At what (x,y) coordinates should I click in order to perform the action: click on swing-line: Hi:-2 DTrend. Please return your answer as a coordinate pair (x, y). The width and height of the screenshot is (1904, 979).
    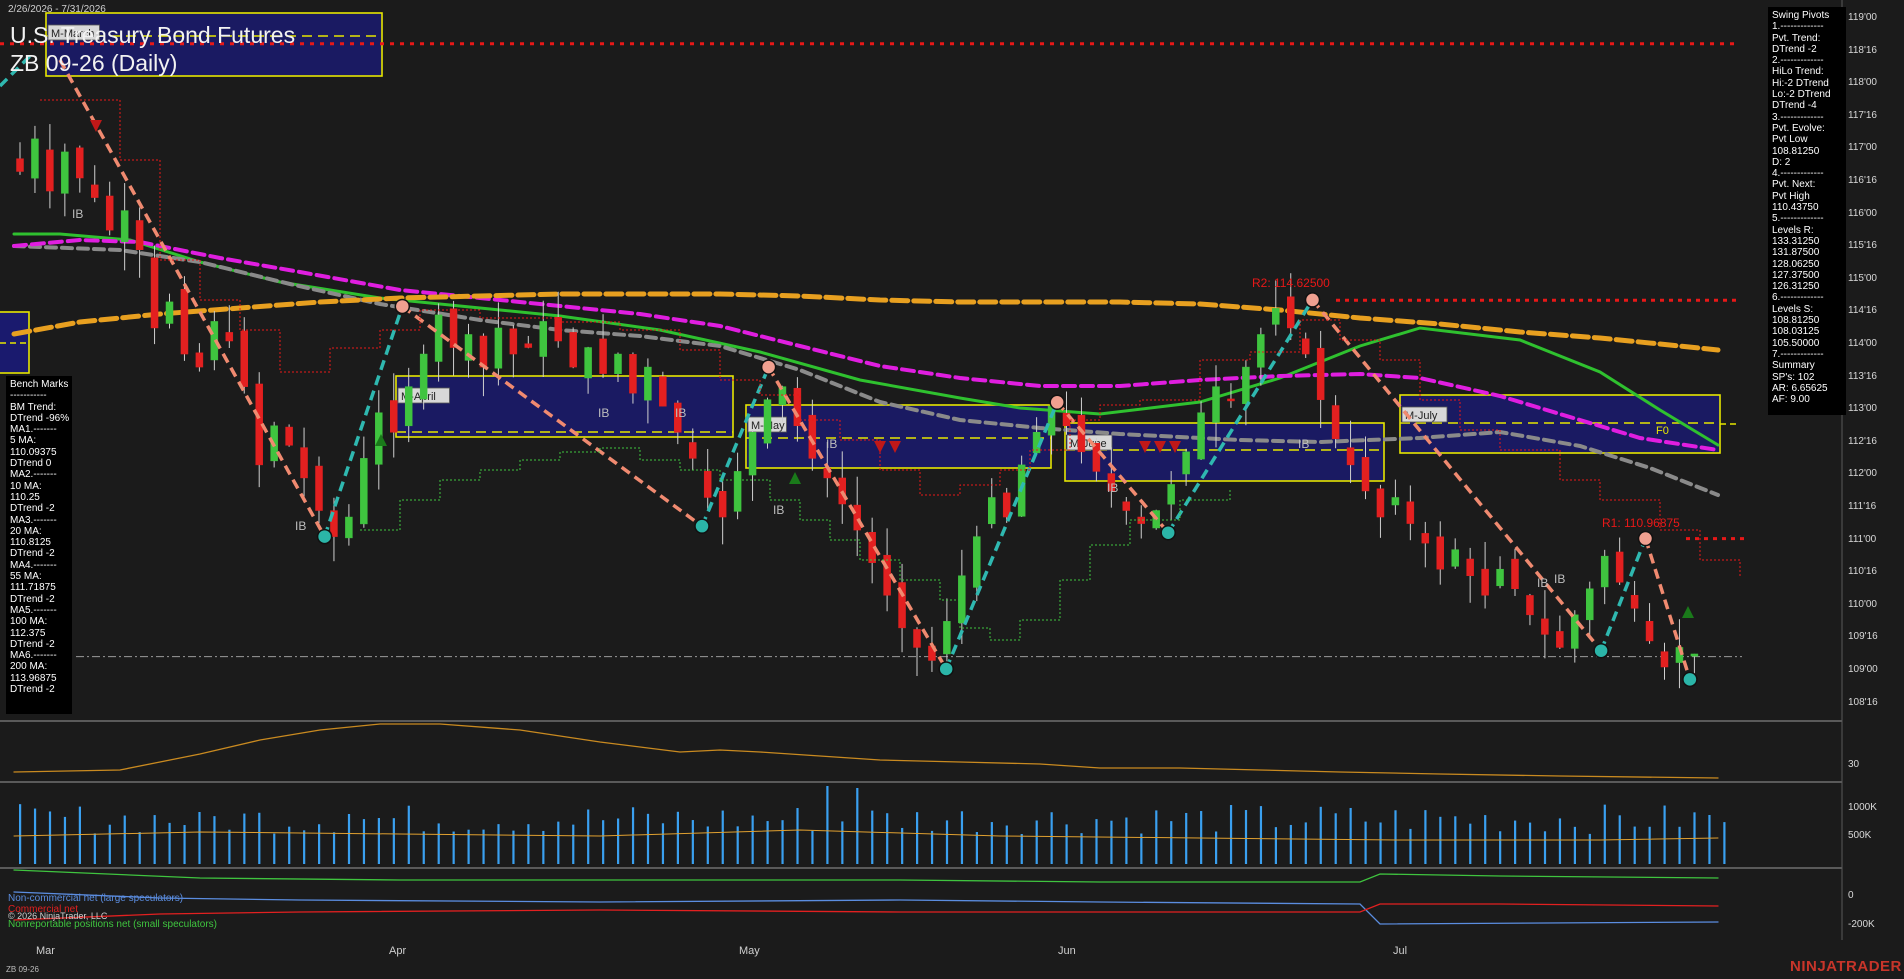
    Looking at the image, I should click on (1800, 83).